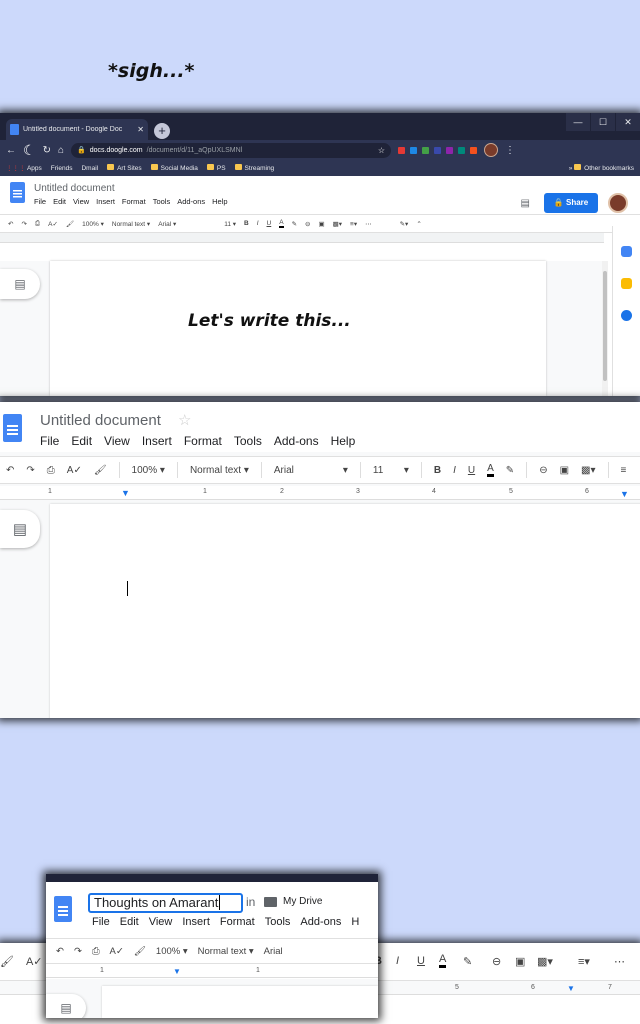 Image resolution: width=640 pixels, height=1024 pixels. What do you see at coordinates (624, 470) in the screenshot?
I see `align-icon: ≡` at bounding box center [624, 470].